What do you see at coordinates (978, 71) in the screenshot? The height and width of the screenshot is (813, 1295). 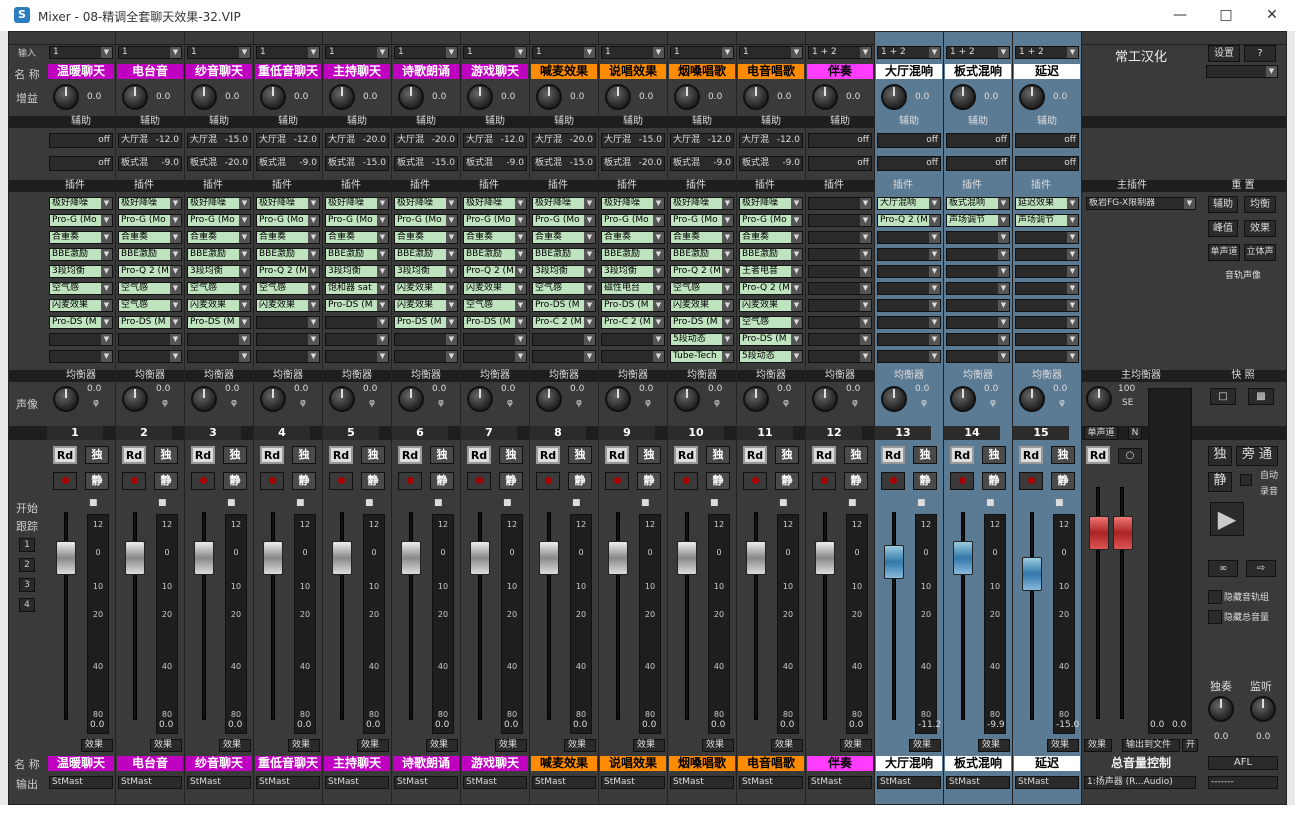 I see `channel-name: 板式混响` at bounding box center [978, 71].